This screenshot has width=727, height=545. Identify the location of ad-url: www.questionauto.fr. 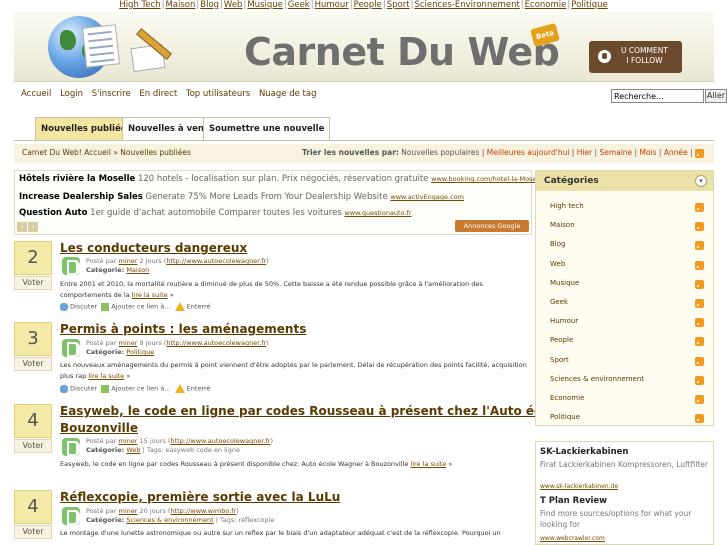
(377, 213).